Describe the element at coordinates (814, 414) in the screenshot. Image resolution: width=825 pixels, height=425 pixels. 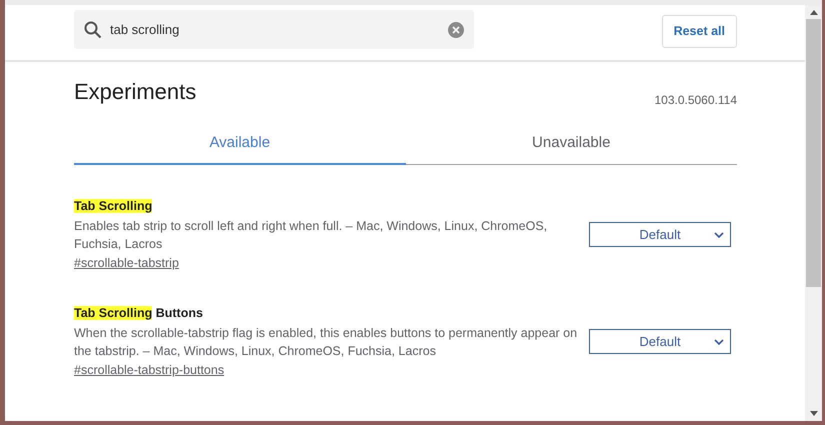
I see `scroll-down-icon` at that location.